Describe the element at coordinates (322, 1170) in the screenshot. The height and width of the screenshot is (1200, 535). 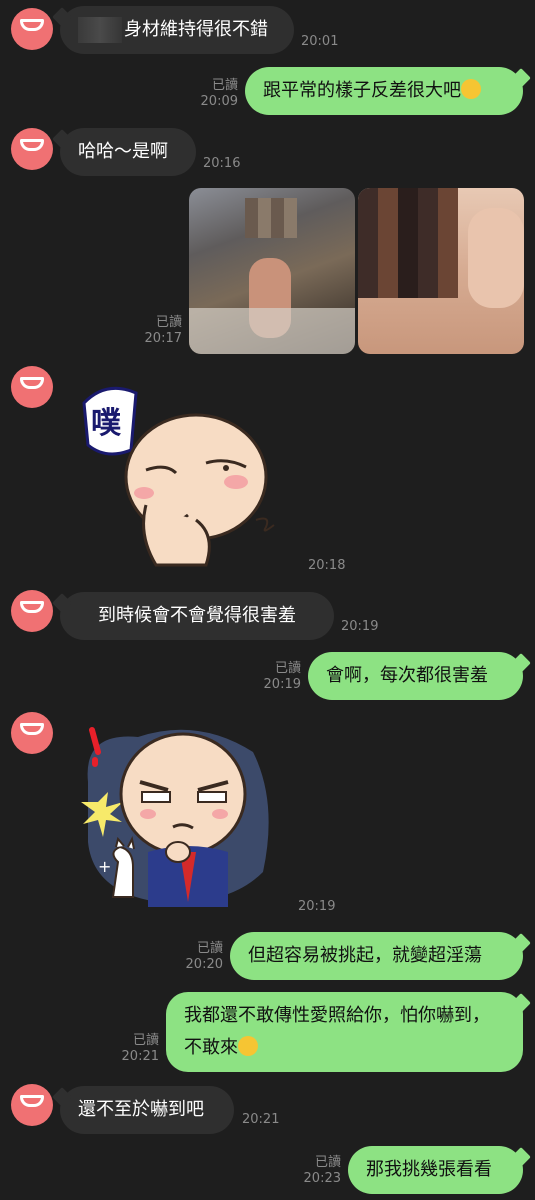
I see `read-receipt: 已讀 20:23` at that location.